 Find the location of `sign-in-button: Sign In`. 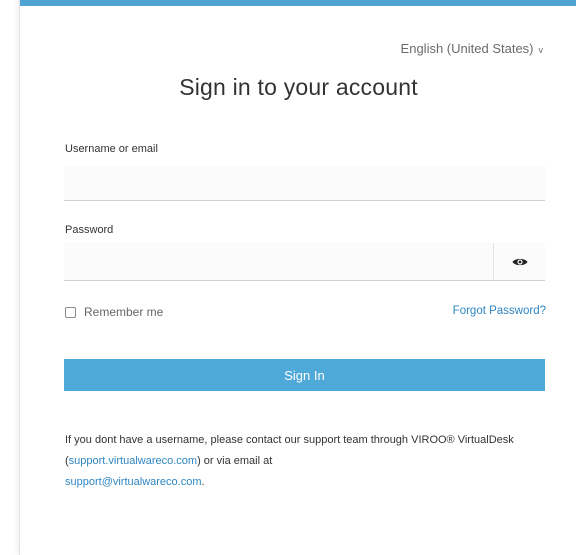

sign-in-button: Sign In is located at coordinates (304, 375).